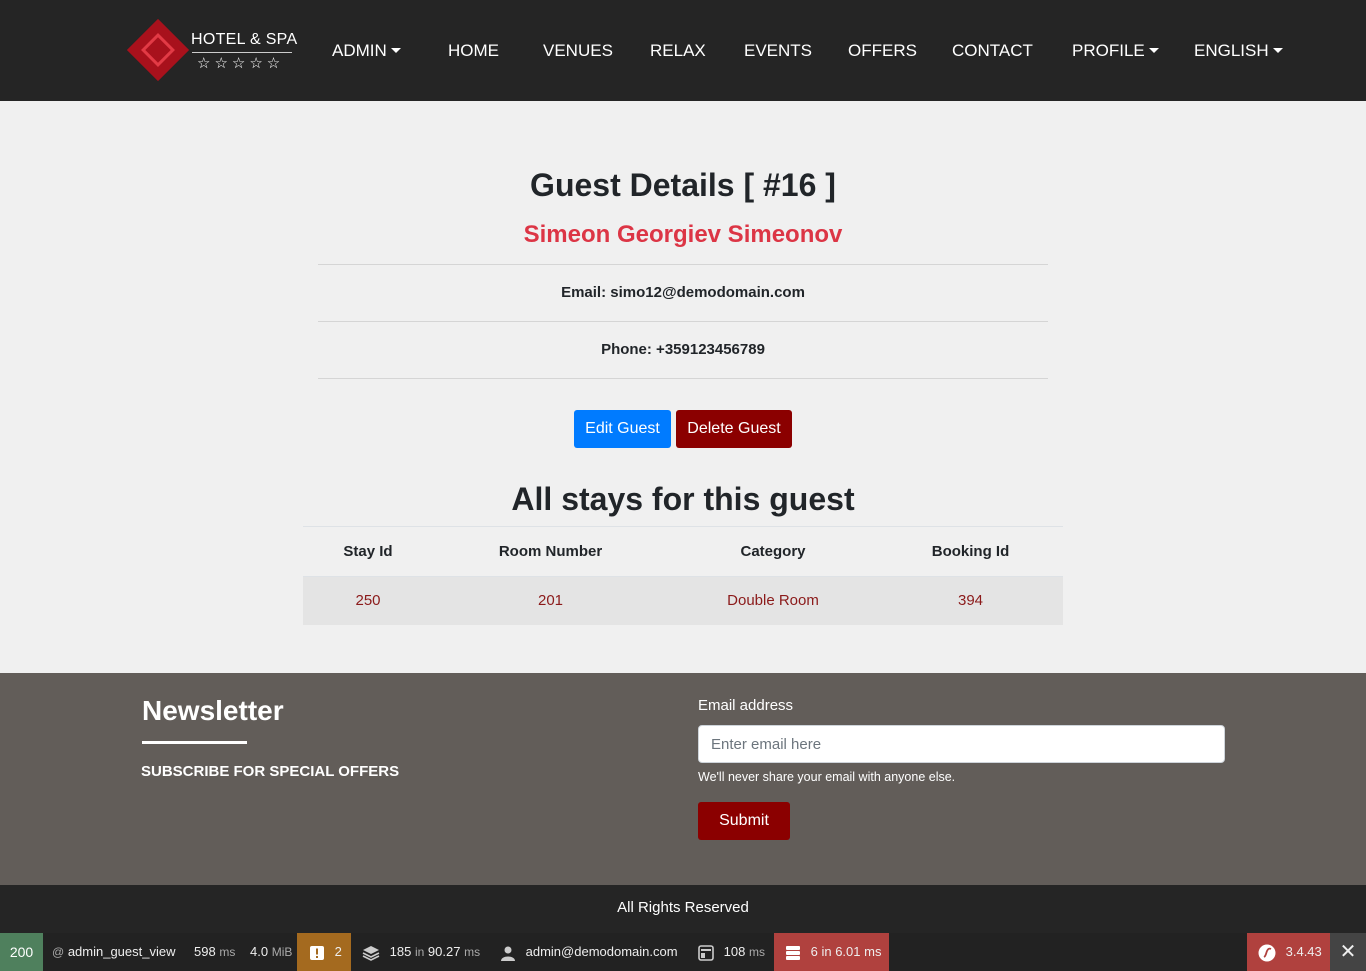 This screenshot has height=971, width=1366. Describe the element at coordinates (601, 951) in the screenshot. I see `user-email: admin@demodomain.com` at that location.